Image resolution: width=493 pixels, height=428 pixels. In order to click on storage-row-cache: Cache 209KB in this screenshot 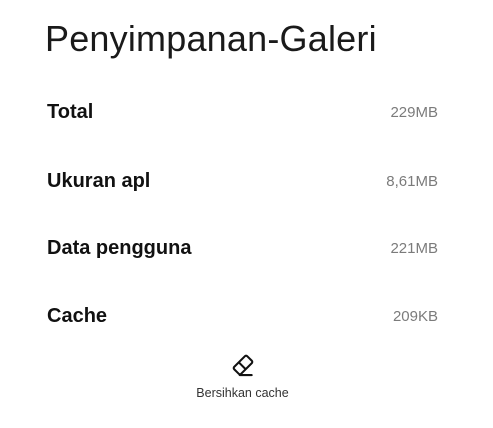, I will do `click(242, 316)`.